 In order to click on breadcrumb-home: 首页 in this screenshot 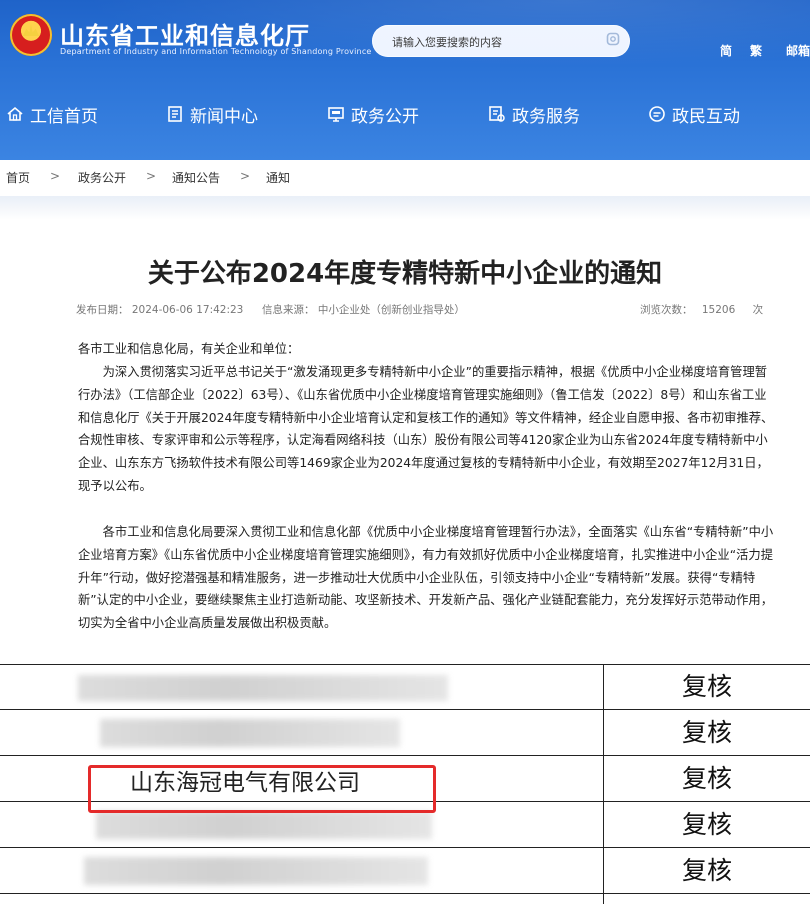, I will do `click(18, 177)`.